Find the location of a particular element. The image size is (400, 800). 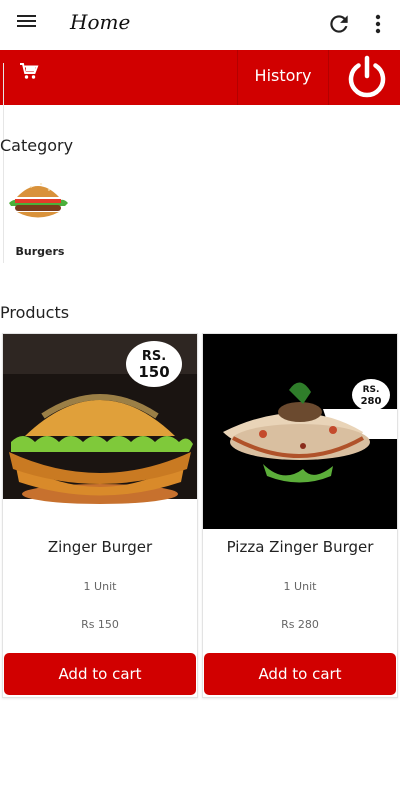

category-item-burgers: Burgers is located at coordinates (39, 216).